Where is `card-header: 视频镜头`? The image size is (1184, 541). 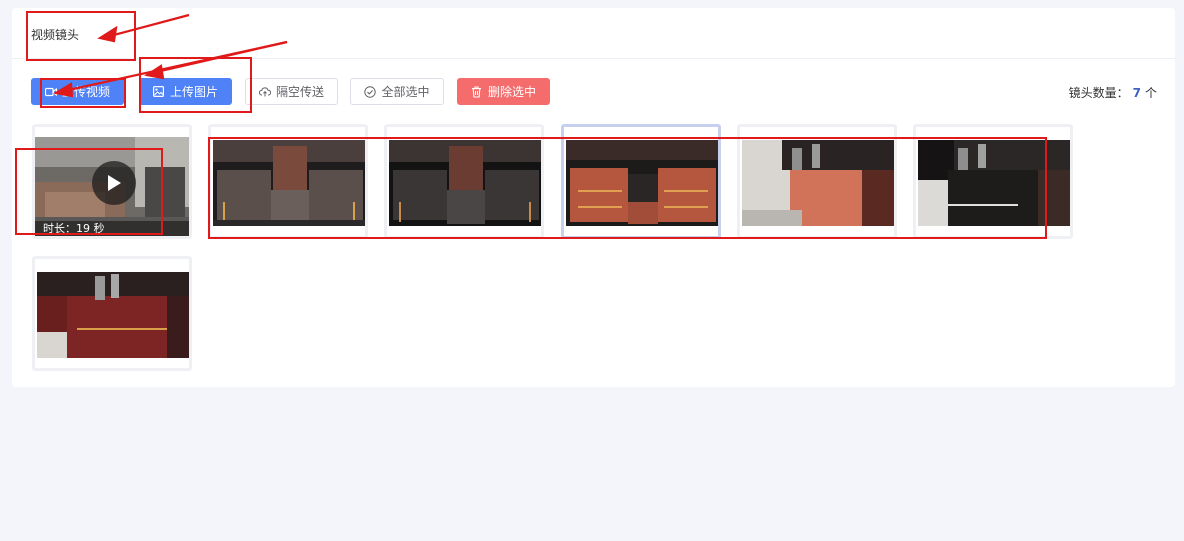
card-header: 视频镜头 is located at coordinates (593, 33).